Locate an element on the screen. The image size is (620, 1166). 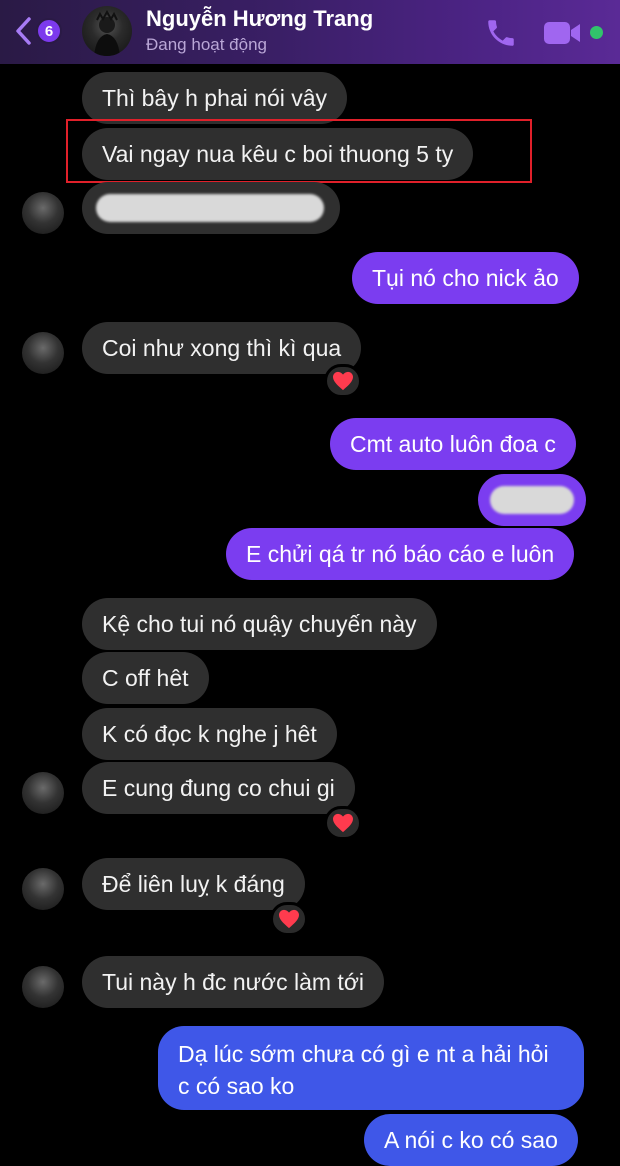
message-text: Để liên luỵ k đáng is located at coordinates (193, 884).